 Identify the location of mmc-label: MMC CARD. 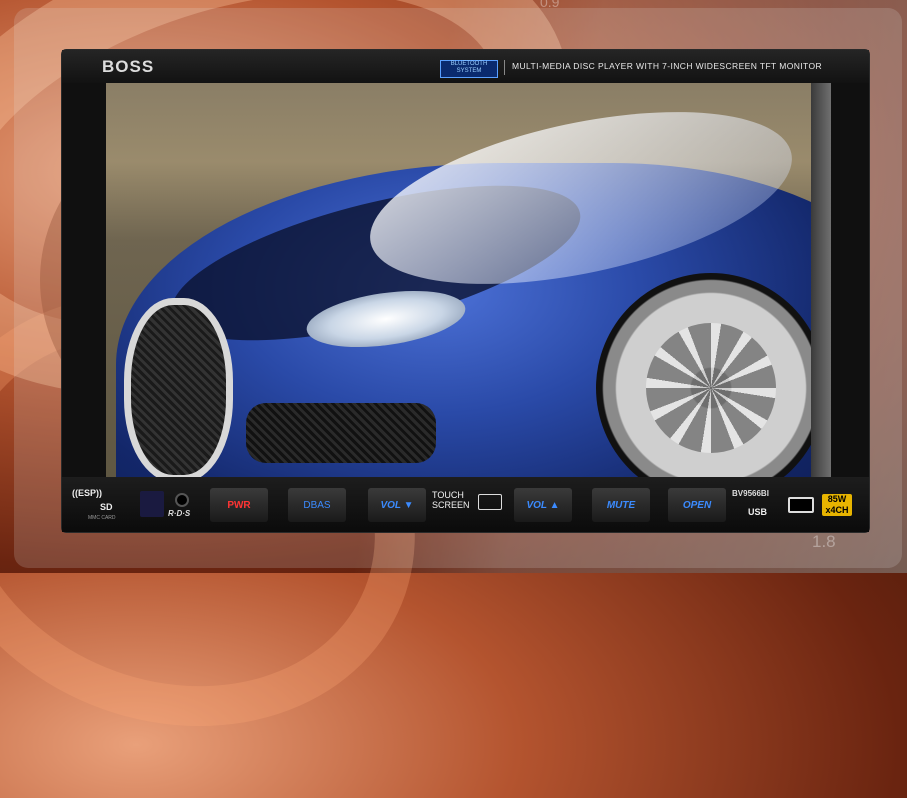
(102, 518).